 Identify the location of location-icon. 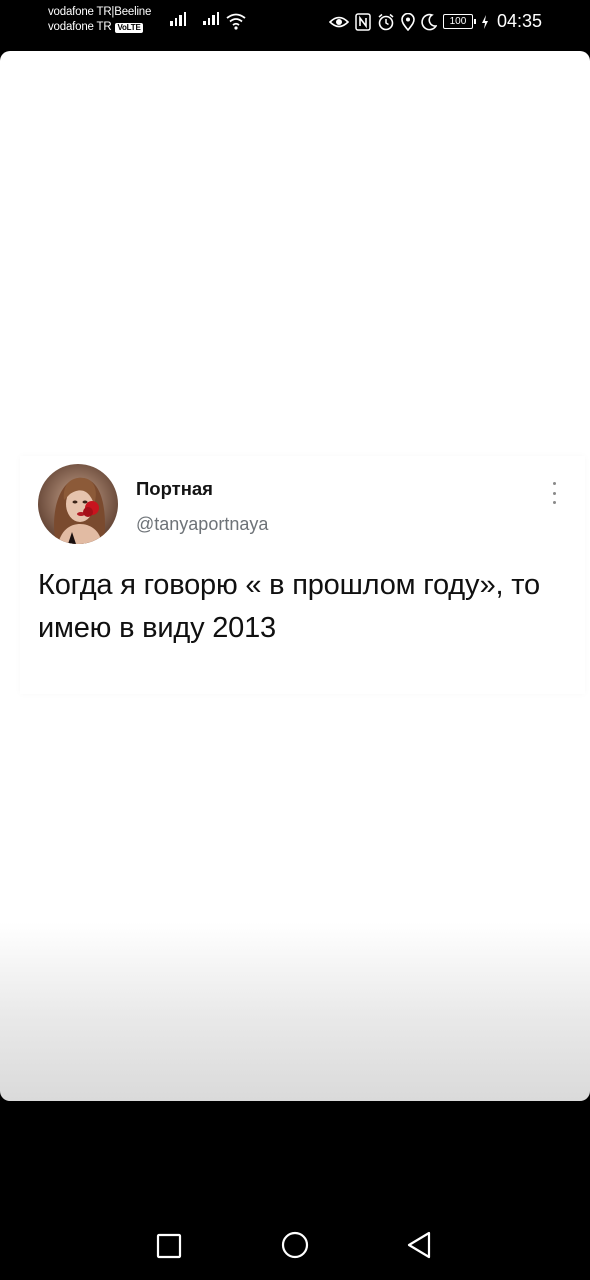
(408, 21).